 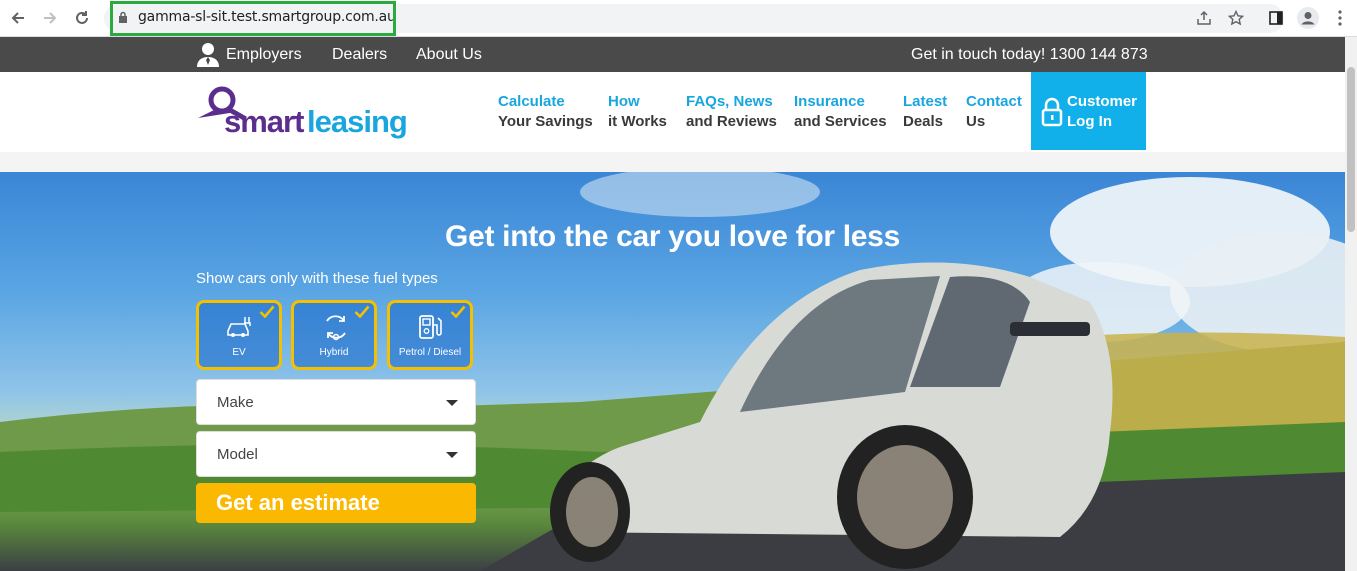 What do you see at coordinates (82, 18) in the screenshot?
I see `reload-icon` at bounding box center [82, 18].